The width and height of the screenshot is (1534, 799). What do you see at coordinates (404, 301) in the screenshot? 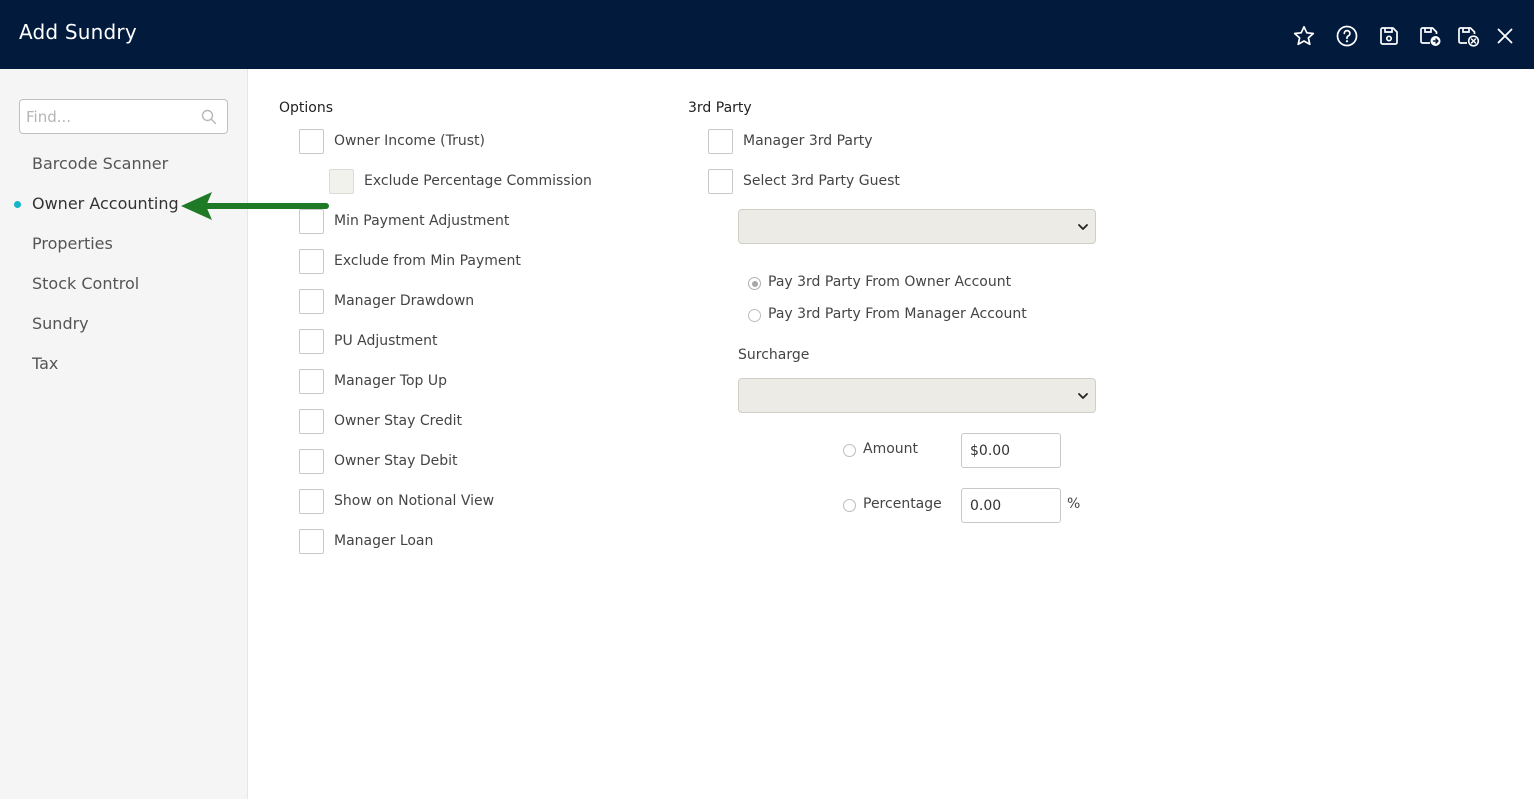
I see `manager-drawdown-label: Manager Drawdown` at bounding box center [404, 301].